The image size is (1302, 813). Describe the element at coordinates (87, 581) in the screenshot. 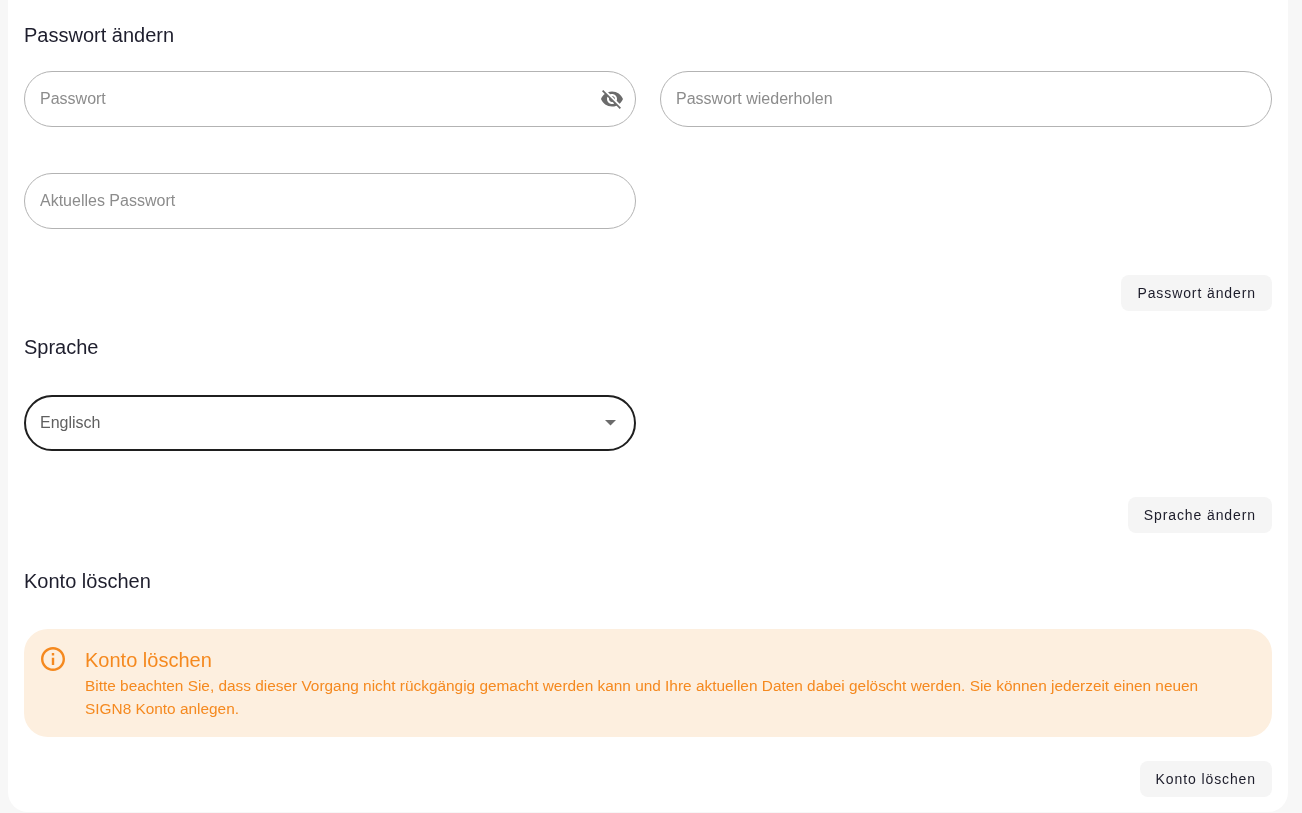

I see `section-heading: Konto löschen` at that location.